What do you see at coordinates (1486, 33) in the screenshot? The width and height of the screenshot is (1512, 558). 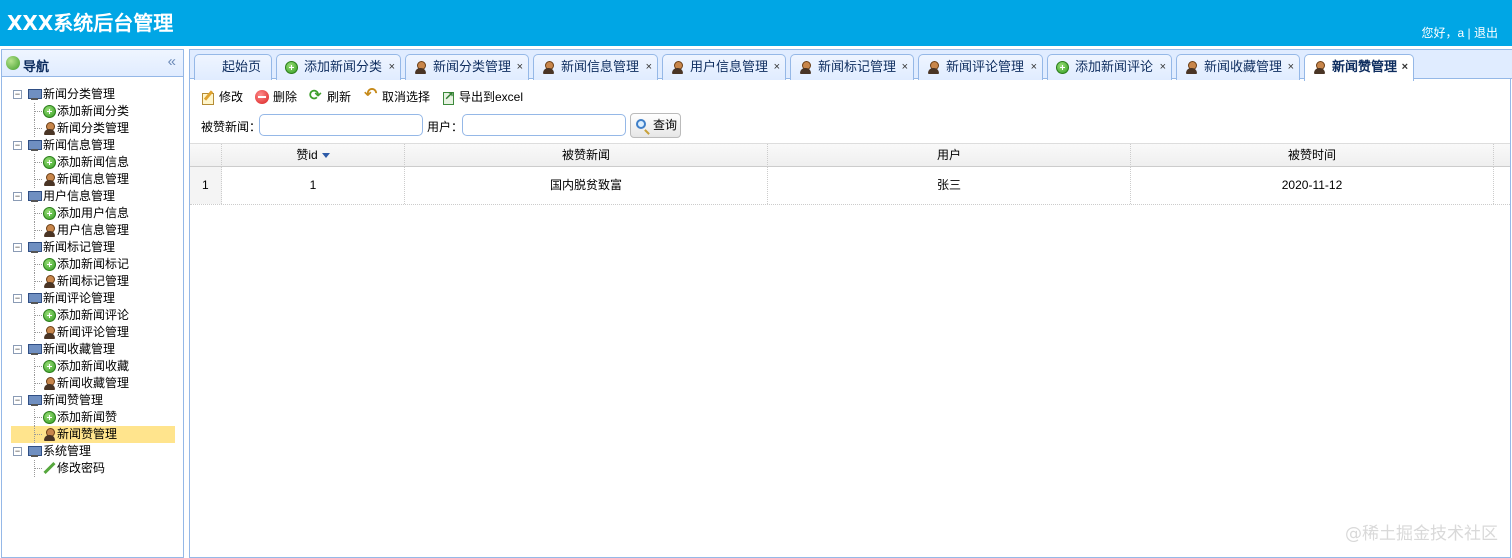 I see `logout-link: 退出` at bounding box center [1486, 33].